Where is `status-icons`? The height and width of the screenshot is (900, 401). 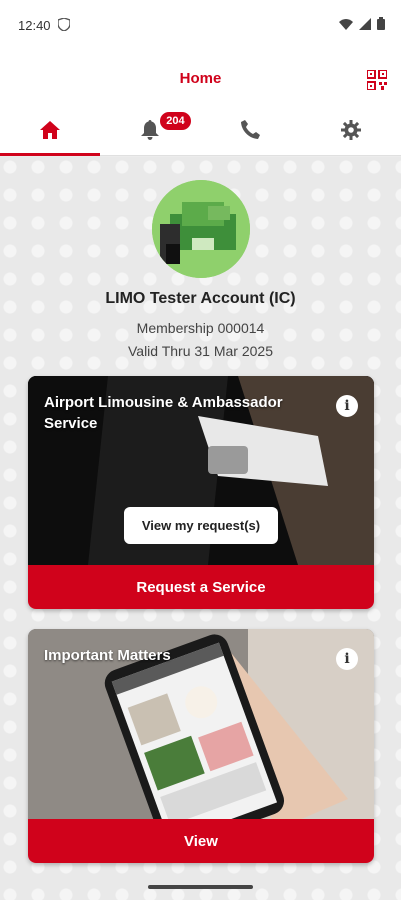
status-icons is located at coordinates (362, 23).